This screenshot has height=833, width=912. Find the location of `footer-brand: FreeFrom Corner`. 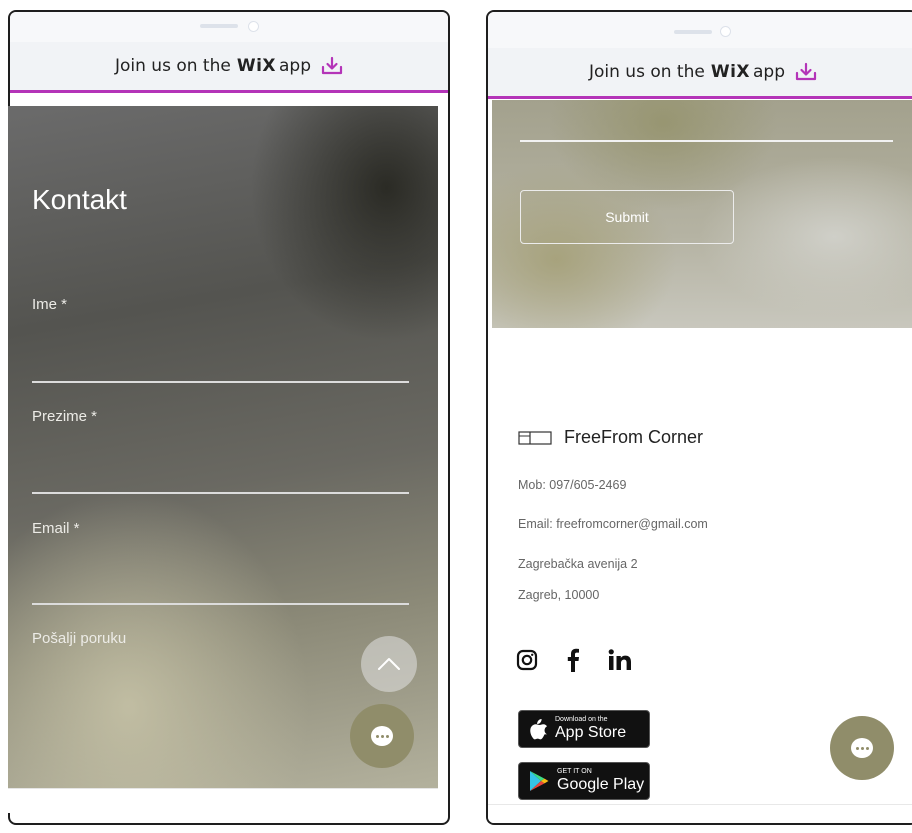

footer-brand: FreeFrom Corner is located at coordinates (610, 437).